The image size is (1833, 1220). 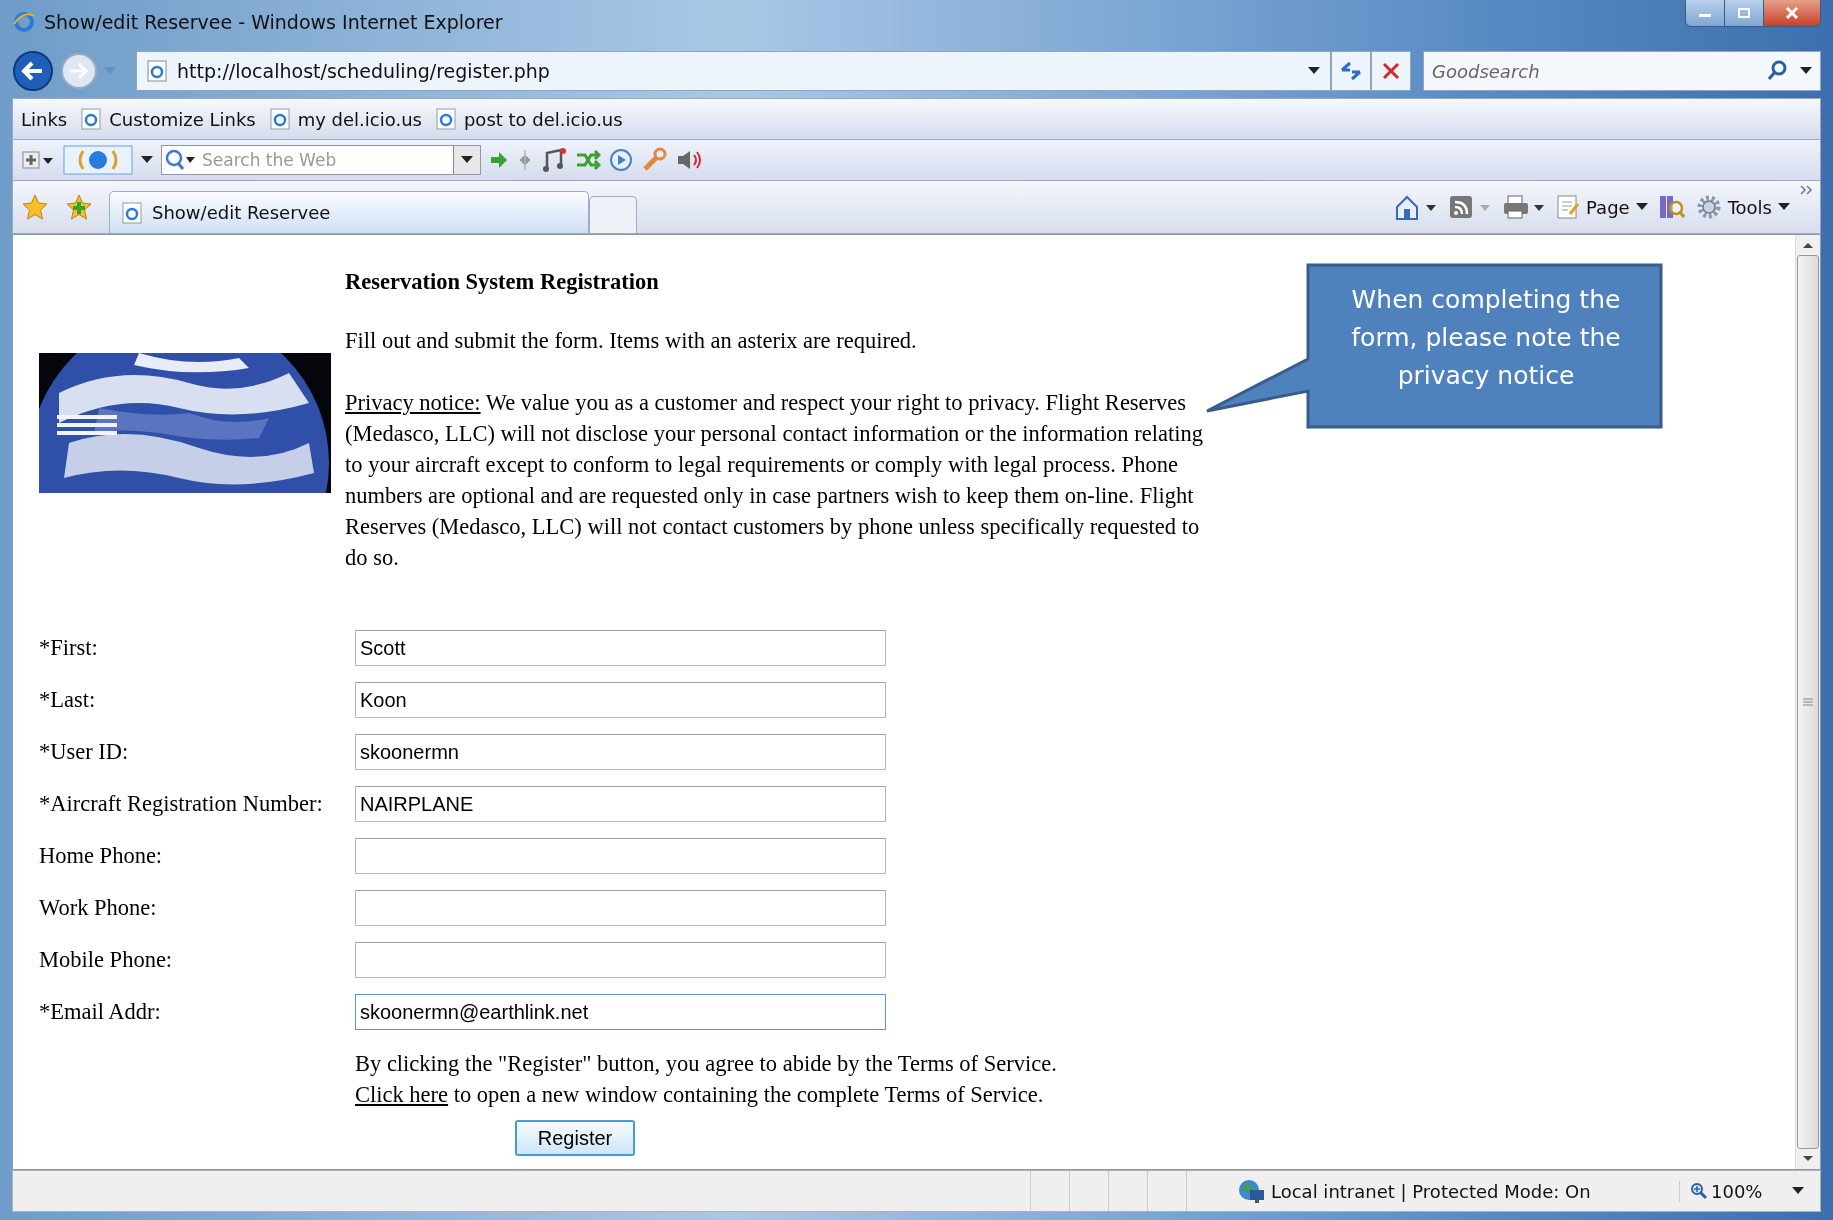 What do you see at coordinates (1416, 207) in the screenshot?
I see `home-icon` at bounding box center [1416, 207].